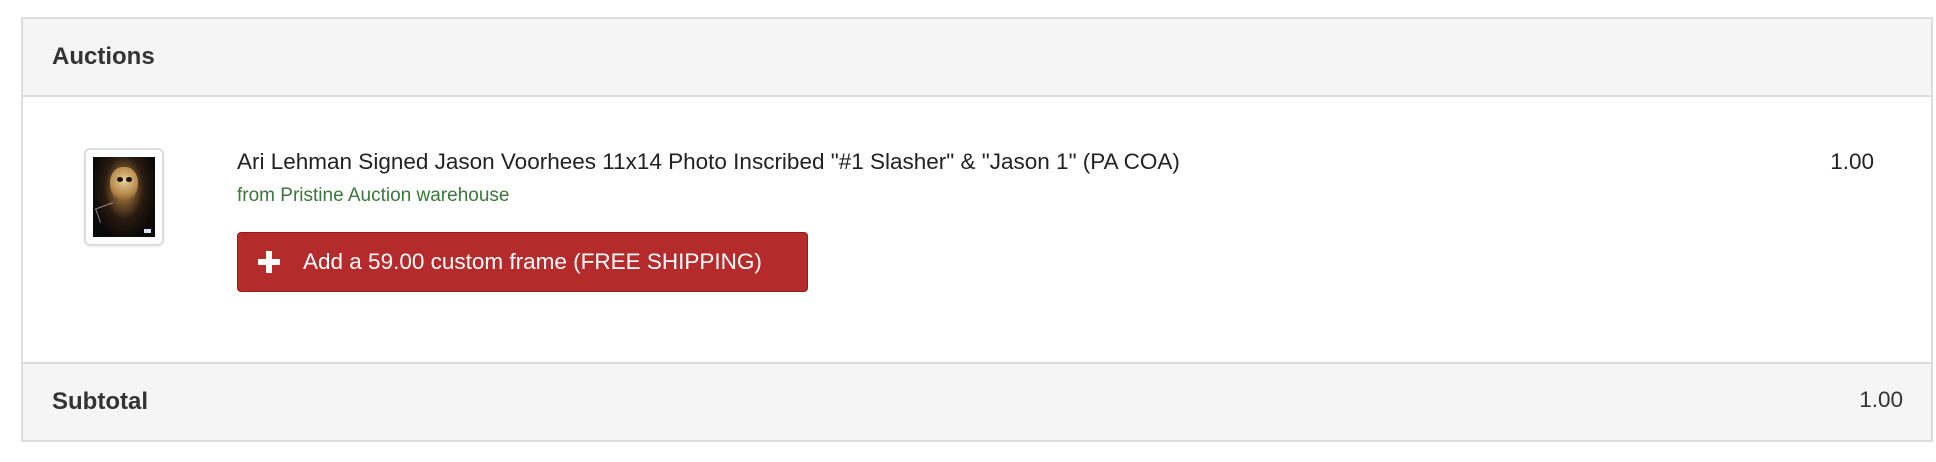 This screenshot has height=462, width=1936. Describe the element at coordinates (103, 56) in the screenshot. I see `section-title: Auctions` at that location.